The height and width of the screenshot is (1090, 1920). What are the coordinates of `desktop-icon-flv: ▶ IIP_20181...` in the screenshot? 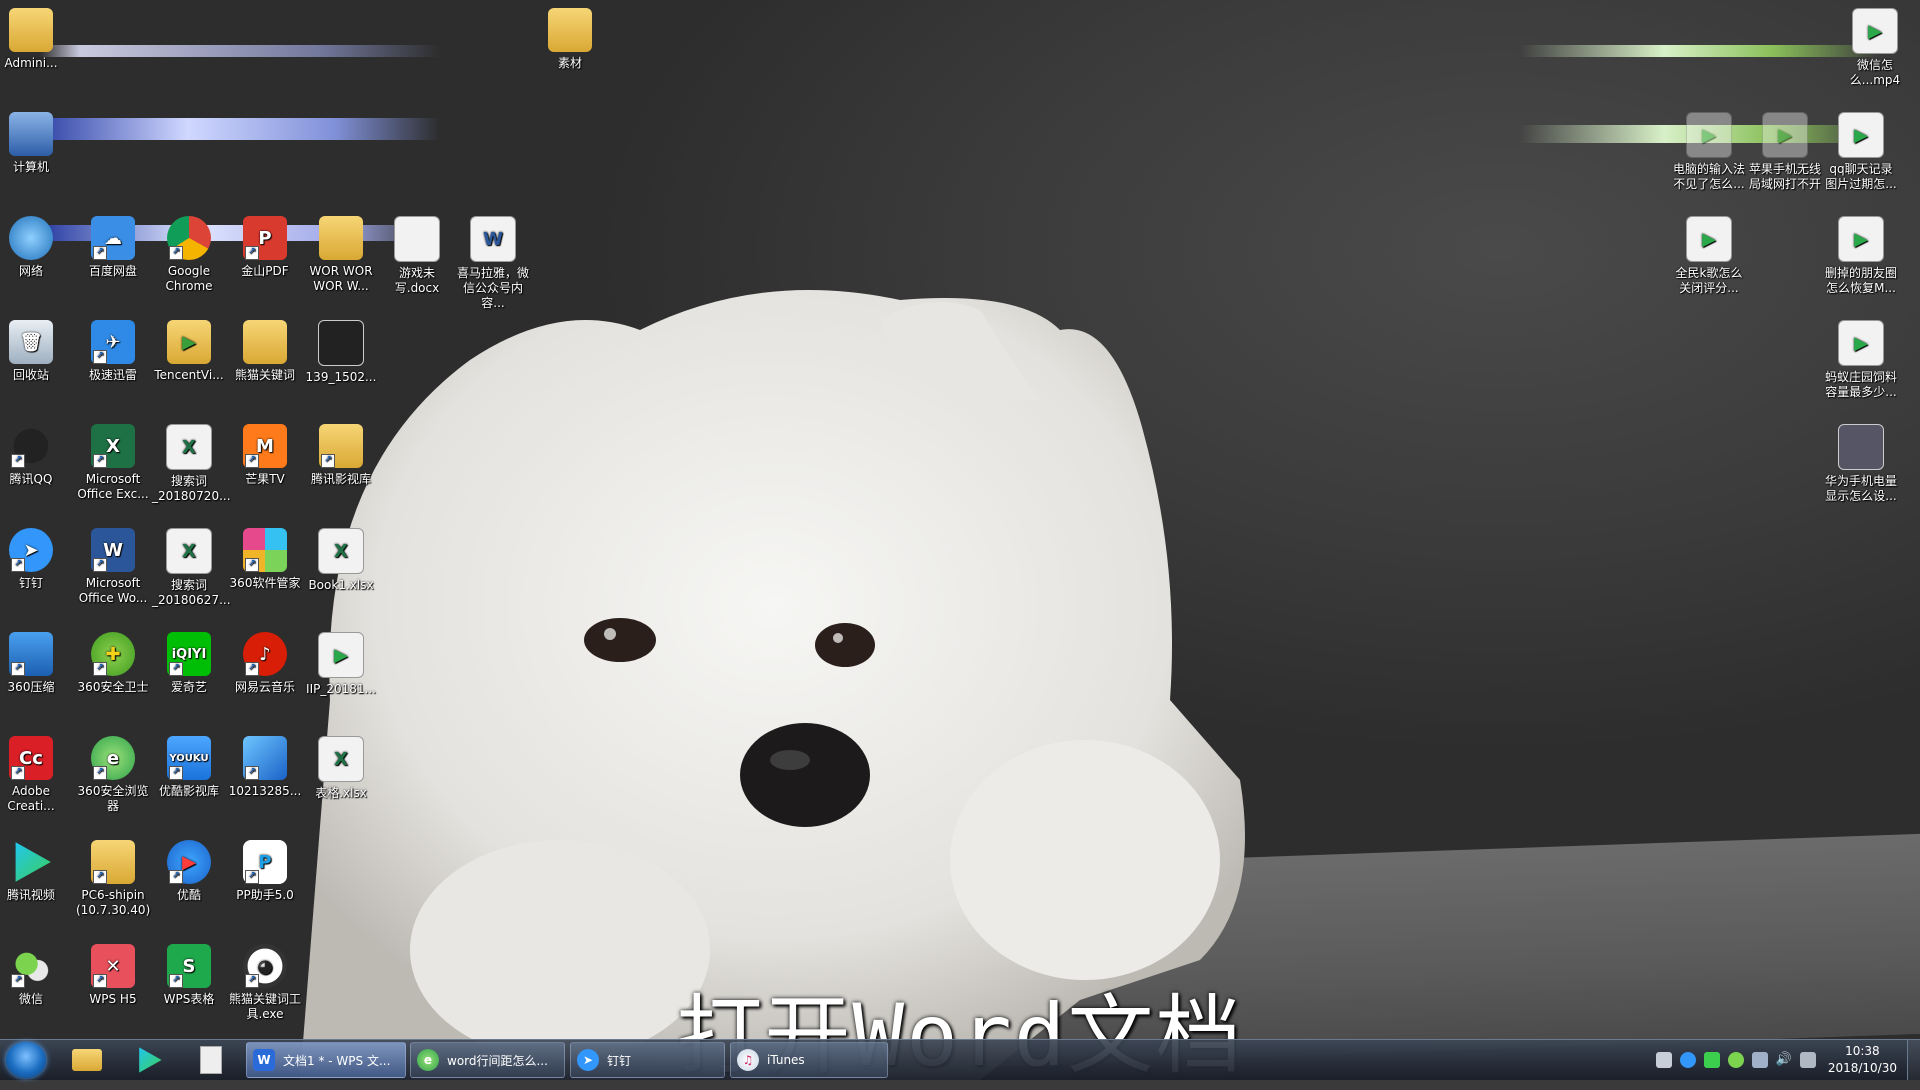 It's located at (341, 664).